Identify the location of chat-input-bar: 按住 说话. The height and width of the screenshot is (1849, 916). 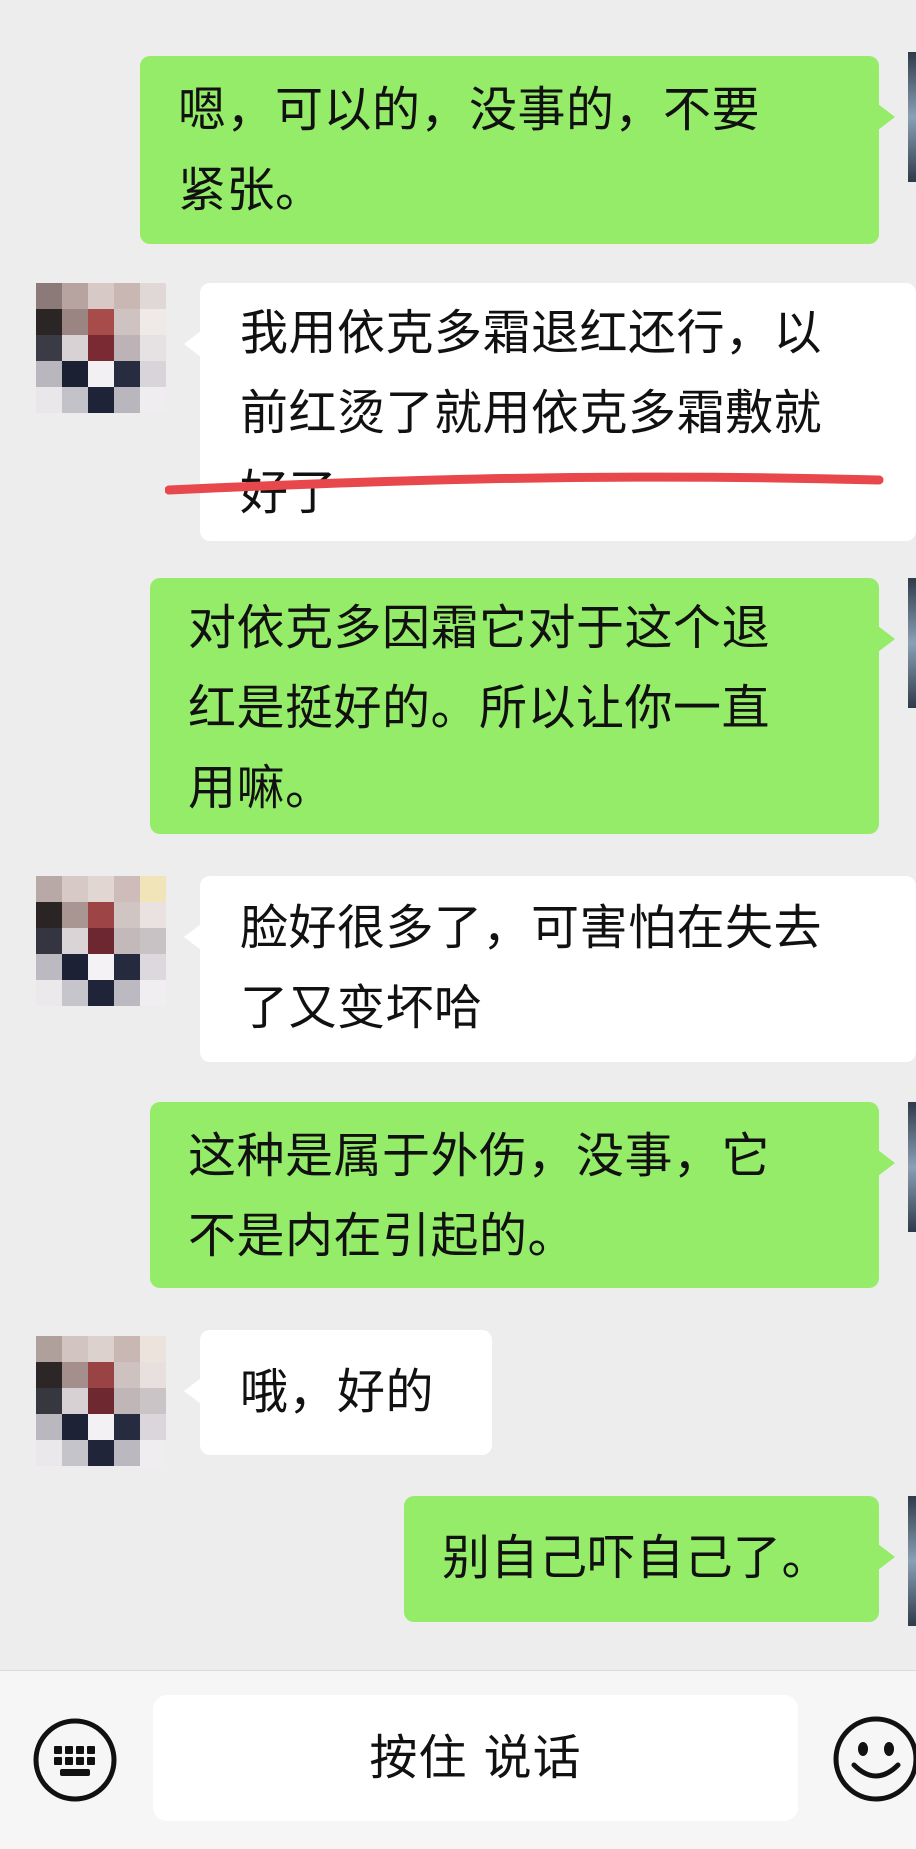
(458, 1759).